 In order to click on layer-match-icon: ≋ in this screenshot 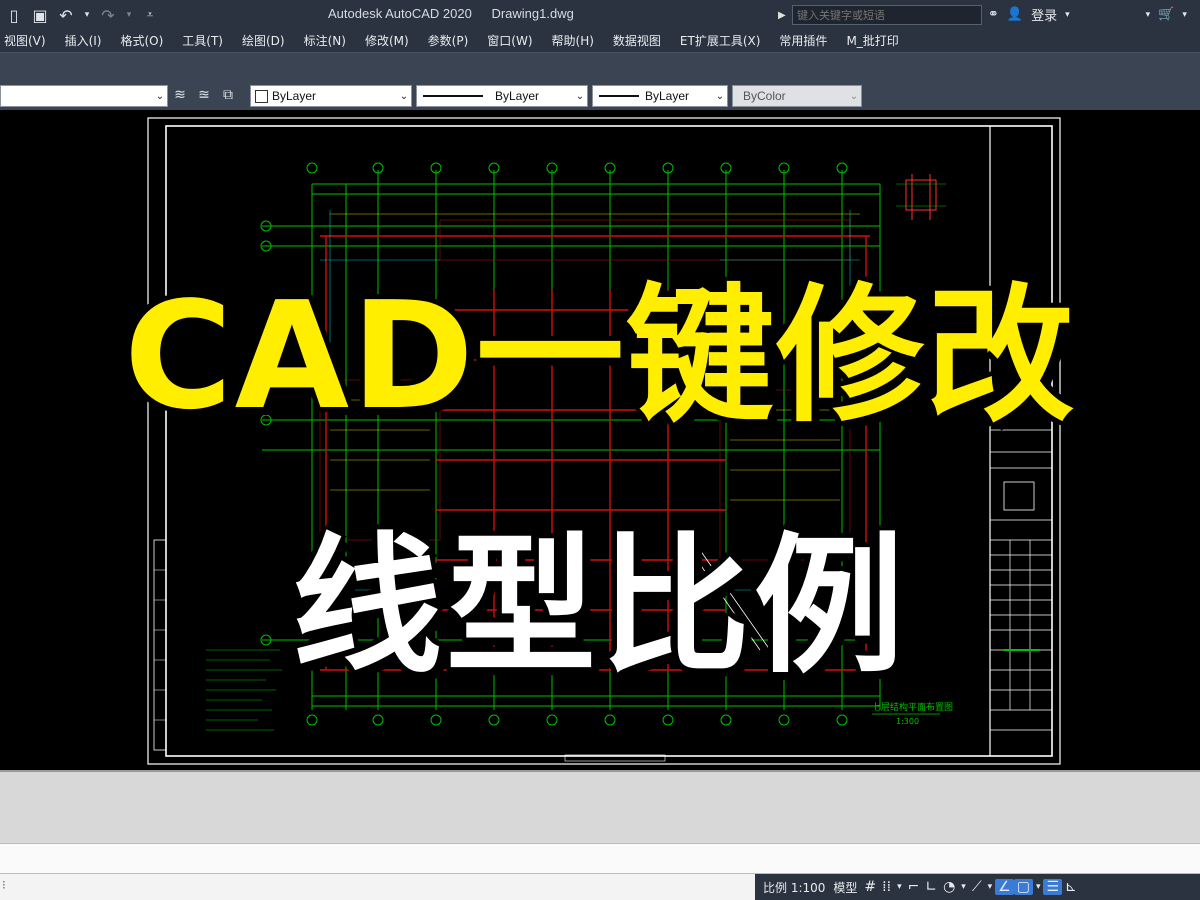, I will do `click(180, 96)`.